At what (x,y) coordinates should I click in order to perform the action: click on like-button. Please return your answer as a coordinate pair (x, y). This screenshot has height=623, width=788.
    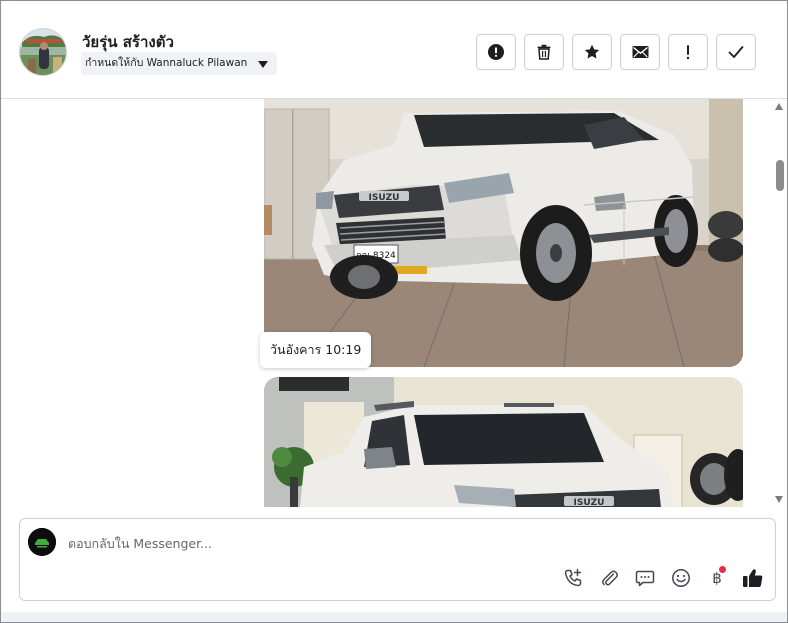
    Looking at the image, I should click on (753, 578).